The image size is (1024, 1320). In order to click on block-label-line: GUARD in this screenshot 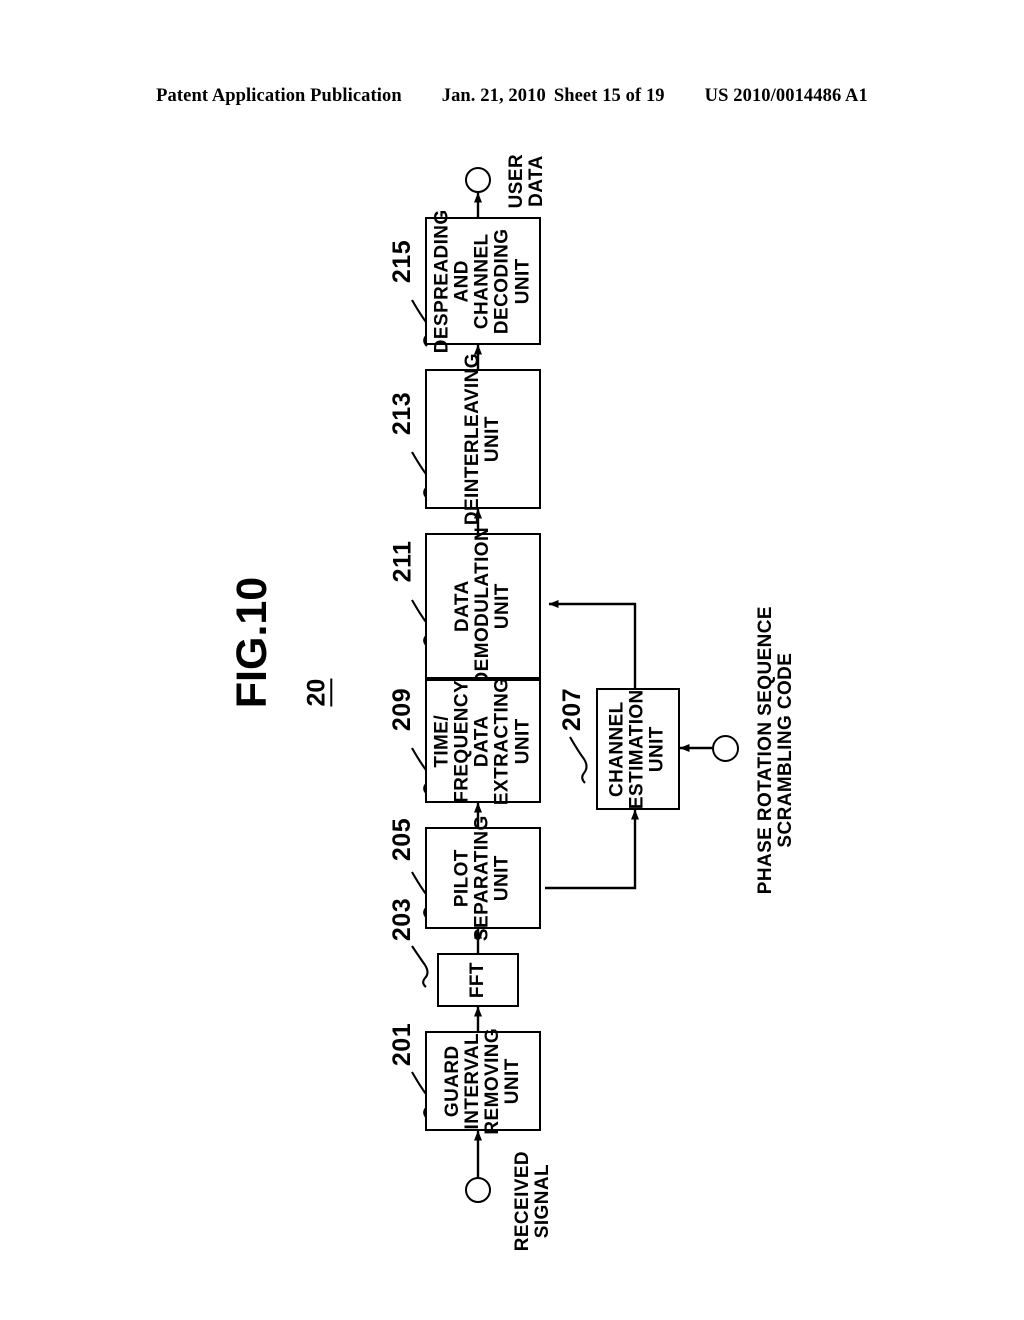, I will do `click(452, 1081)`.